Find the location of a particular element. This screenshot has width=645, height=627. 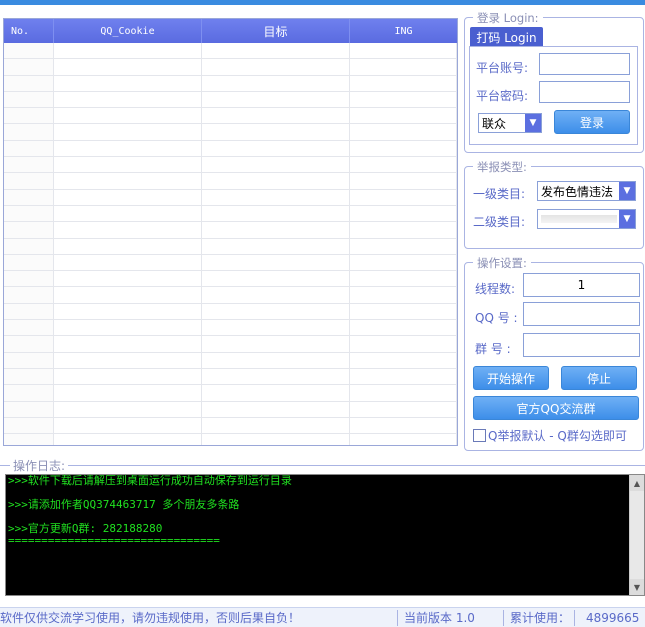

report-type-legend: 举报类型: is located at coordinates (502, 167).